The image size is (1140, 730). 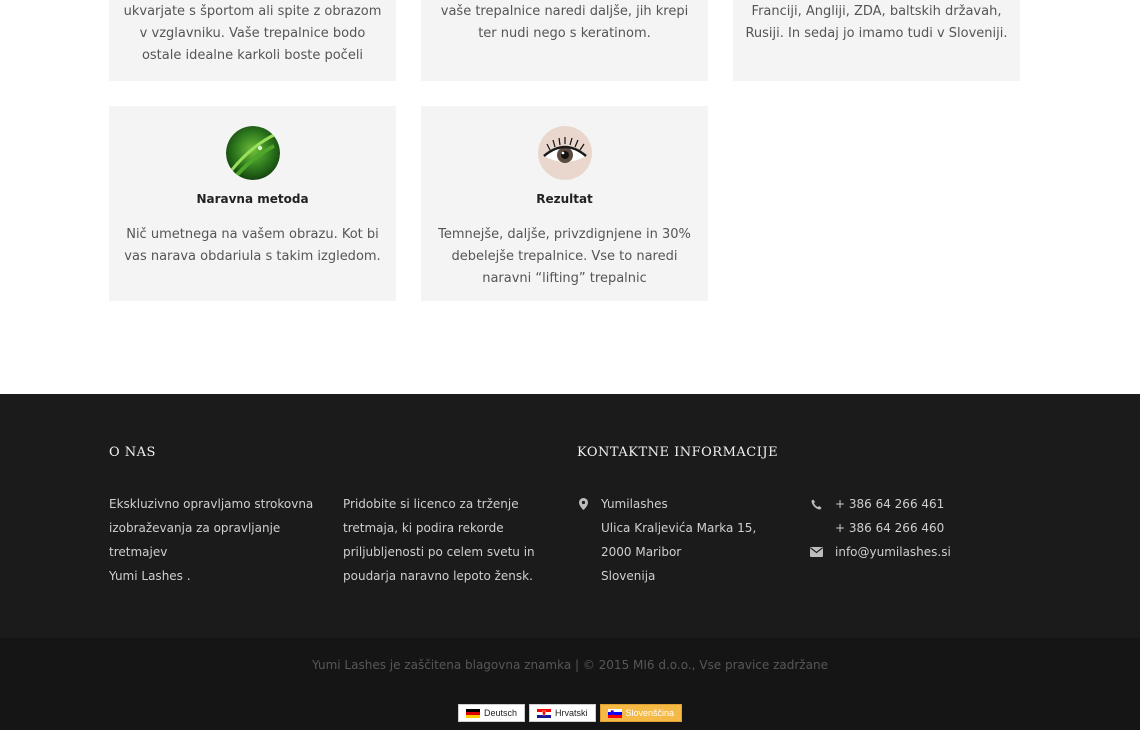 I want to click on language-button-hrvatski: Hrvatski, so click(x=562, y=713).